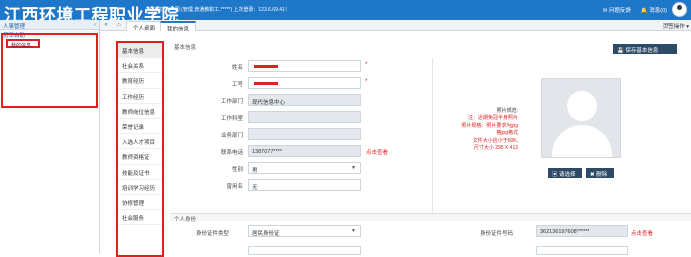 Image resolution: width=691 pixels, height=257 pixels. Describe the element at coordinates (140, 142) in the screenshot. I see `nav-talent-projects: 入选人才项目` at that location.